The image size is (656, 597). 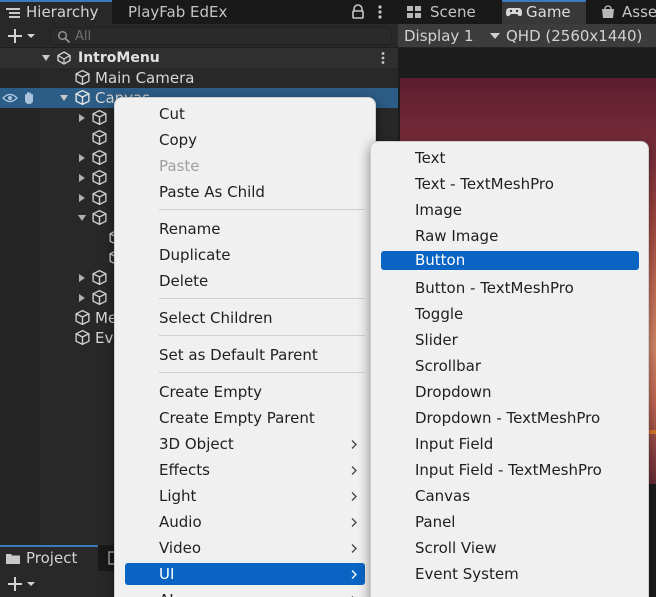 I want to click on menu-item-ui: UI, so click(x=245, y=574).